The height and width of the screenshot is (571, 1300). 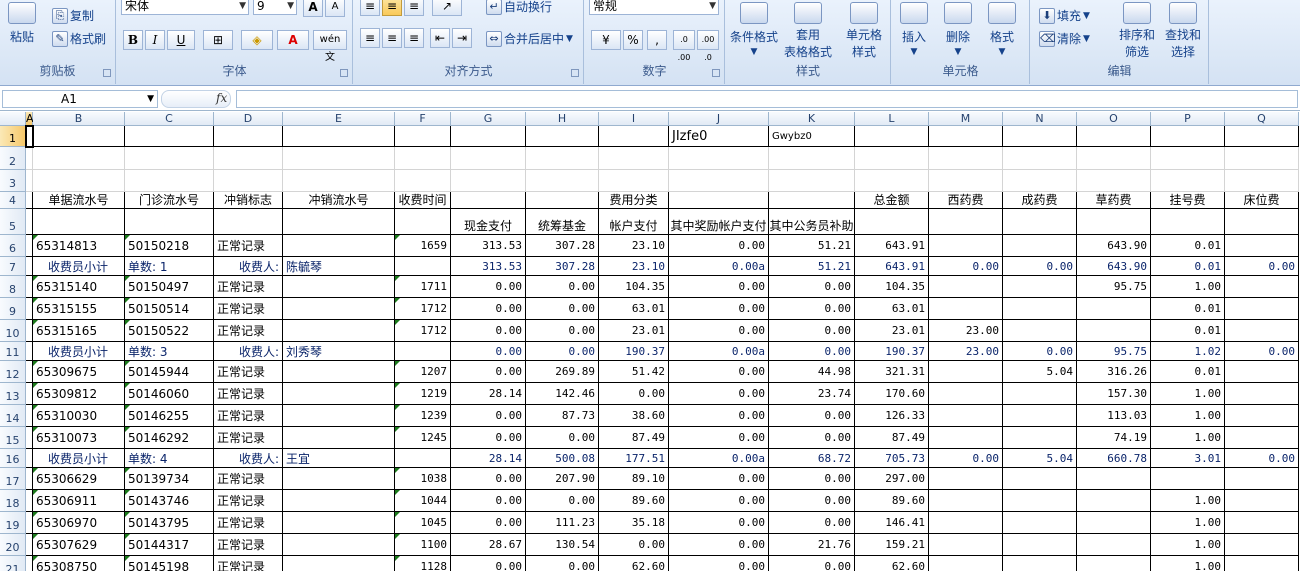 I want to click on font-name-combo: 宋体 ▼, so click(x=185, y=7).